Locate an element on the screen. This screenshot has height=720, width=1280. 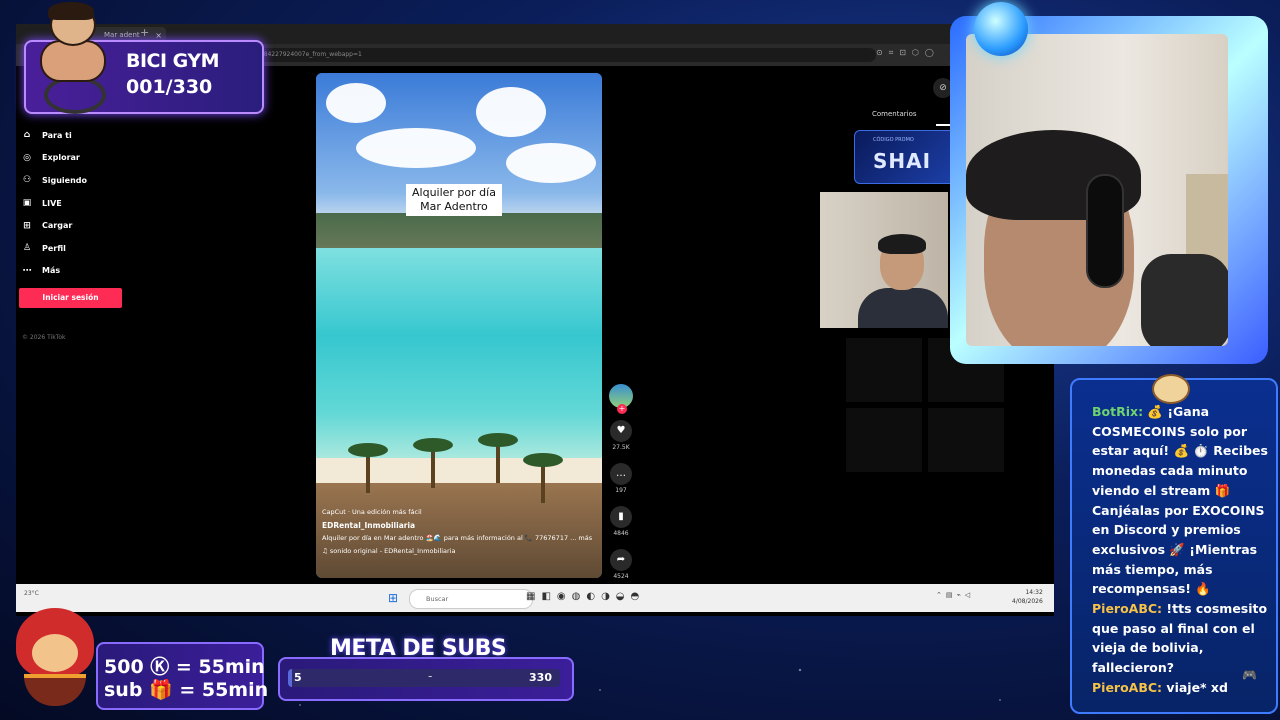
bici-gym-count: 001/330 is located at coordinates (169, 87).